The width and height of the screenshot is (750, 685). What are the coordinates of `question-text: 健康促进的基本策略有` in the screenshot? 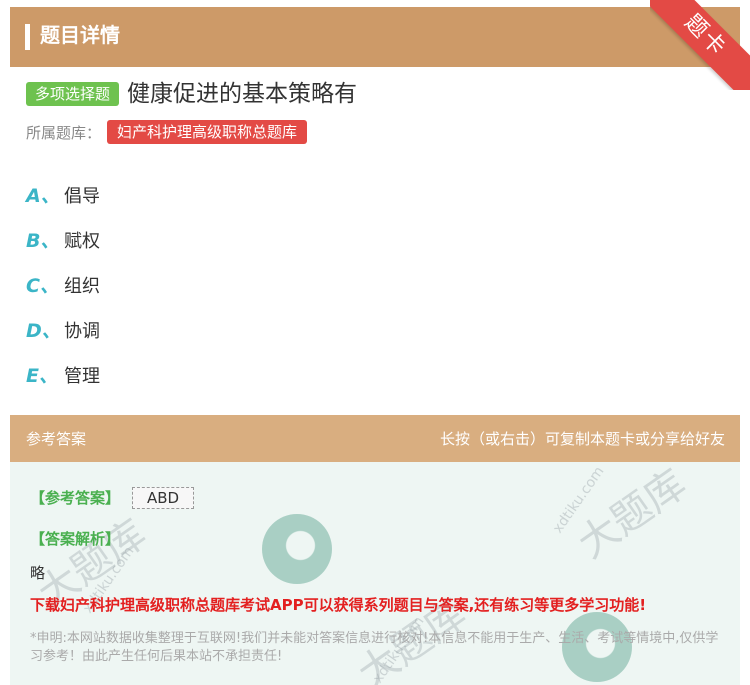 It's located at (242, 94).